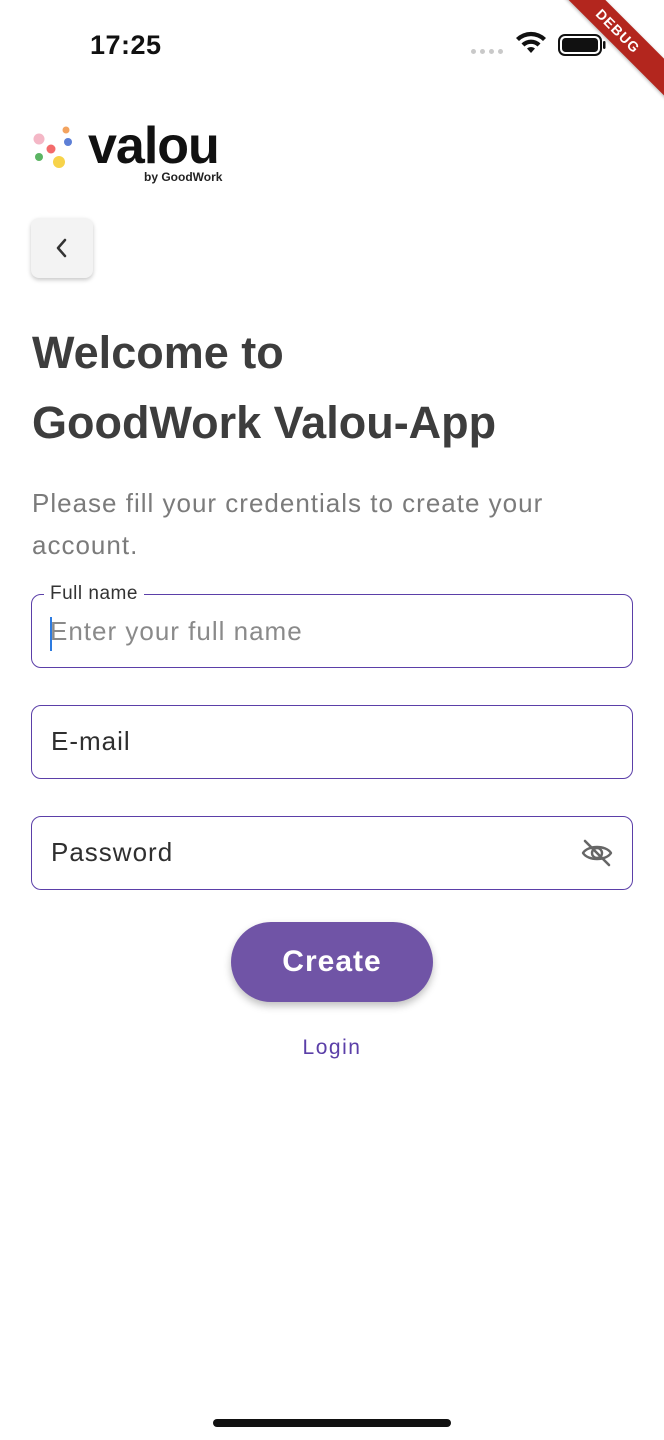  Describe the element at coordinates (332, 1423) in the screenshot. I see `home-indicator` at that location.